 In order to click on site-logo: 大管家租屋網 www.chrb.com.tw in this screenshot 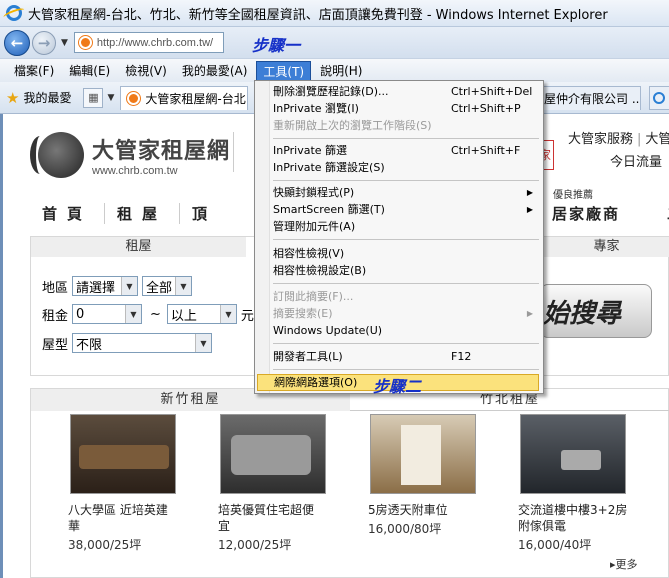, I will do `click(130, 155)`.